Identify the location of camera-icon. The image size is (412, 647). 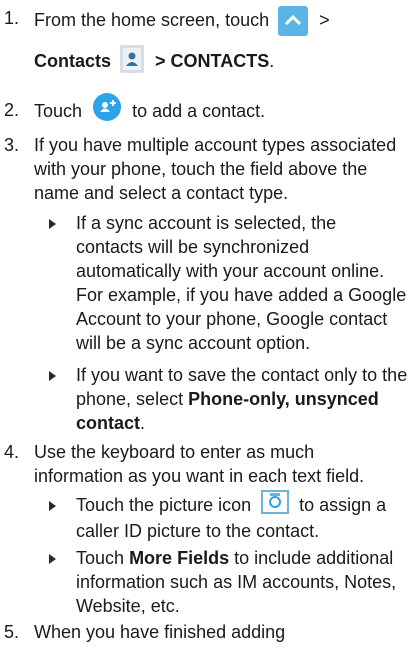
(275, 502).